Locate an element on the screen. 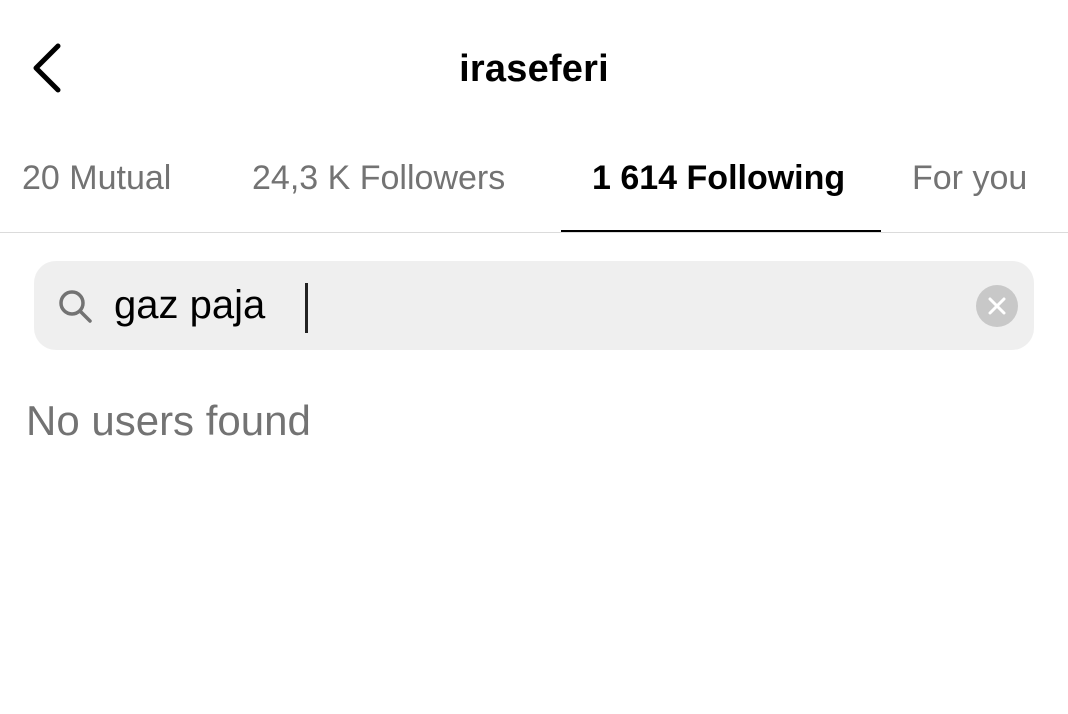  tab-mutual: 20 Mutual is located at coordinates (96, 178).